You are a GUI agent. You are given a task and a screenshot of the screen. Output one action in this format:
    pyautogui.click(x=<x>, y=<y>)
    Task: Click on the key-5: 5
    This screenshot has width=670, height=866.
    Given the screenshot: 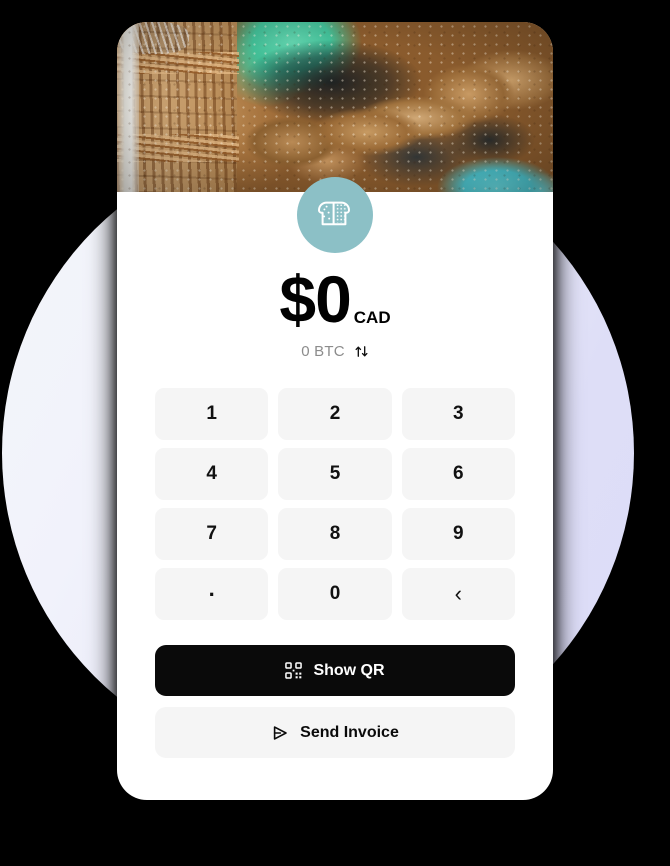 What is the action you would take?
    pyautogui.click(x=335, y=474)
    